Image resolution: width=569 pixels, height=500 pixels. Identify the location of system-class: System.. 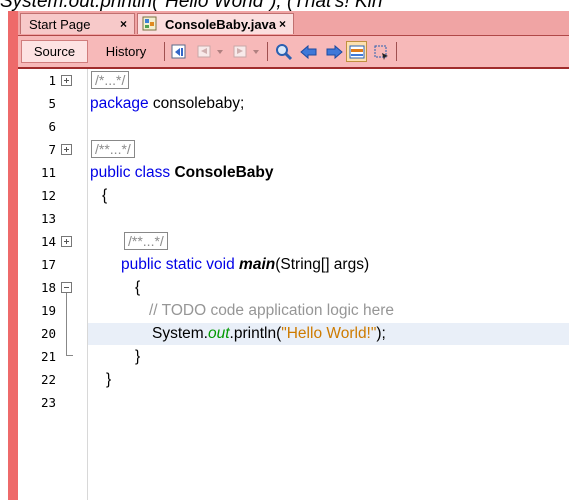
(180, 333).